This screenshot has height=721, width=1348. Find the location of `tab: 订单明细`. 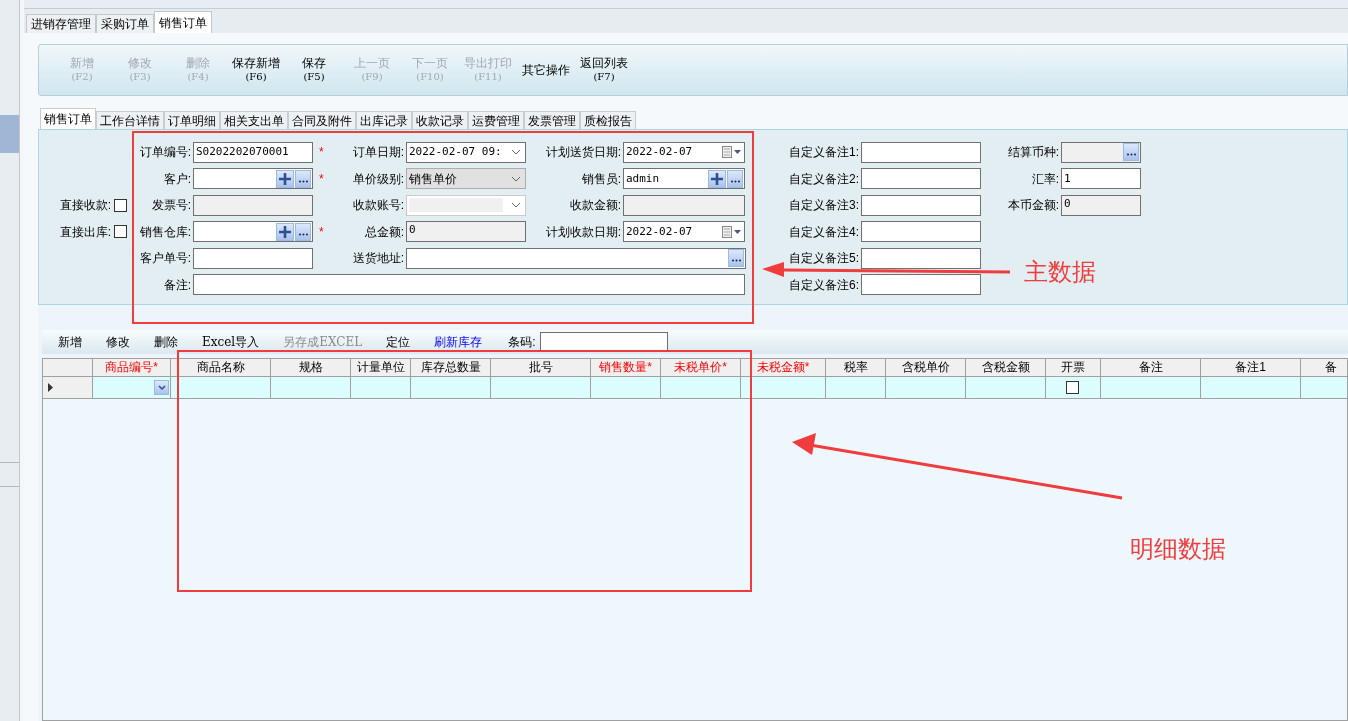

tab: 订单明细 is located at coordinates (192, 120).